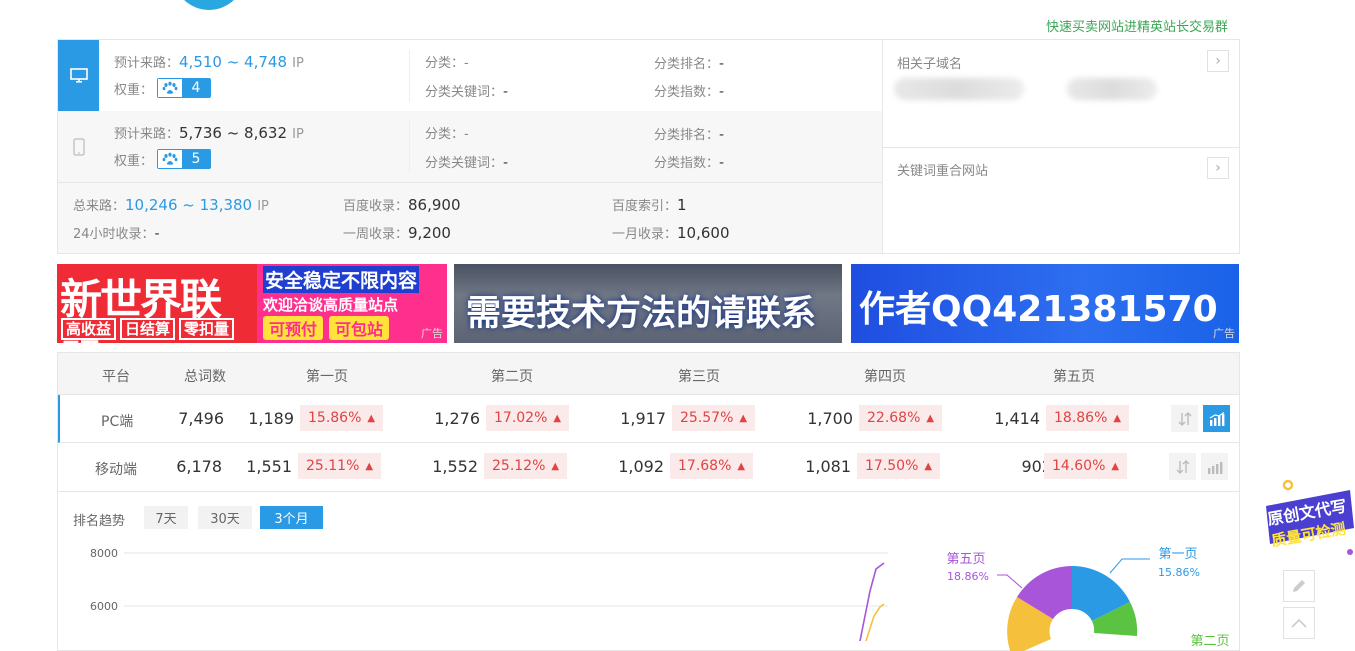 Image resolution: width=1355 pixels, height=651 pixels. Describe the element at coordinates (467, 92) in the screenshot. I see `pc-category-keyword: 分类关键词： -` at that location.